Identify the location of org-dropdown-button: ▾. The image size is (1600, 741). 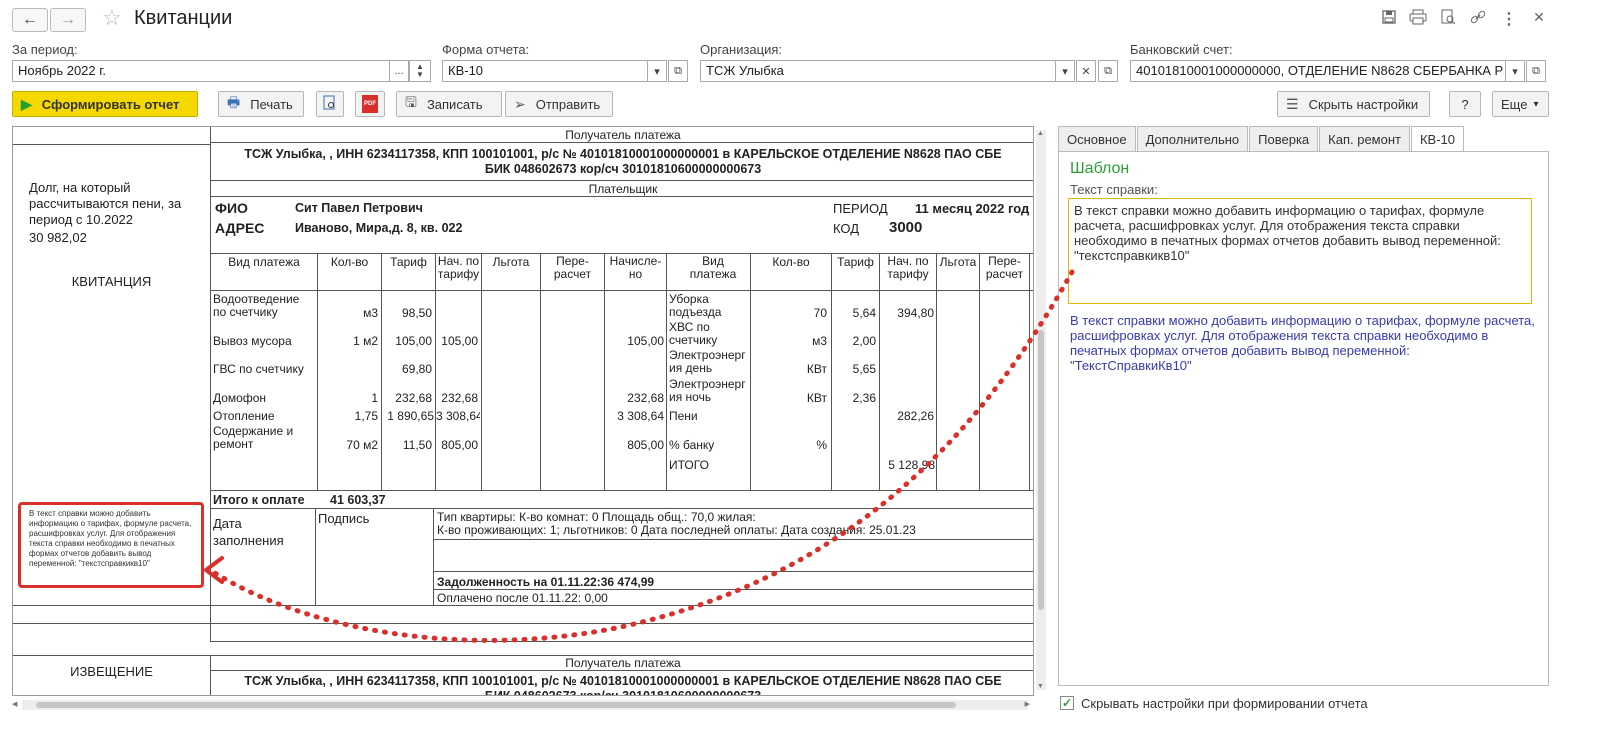
(1065, 71).